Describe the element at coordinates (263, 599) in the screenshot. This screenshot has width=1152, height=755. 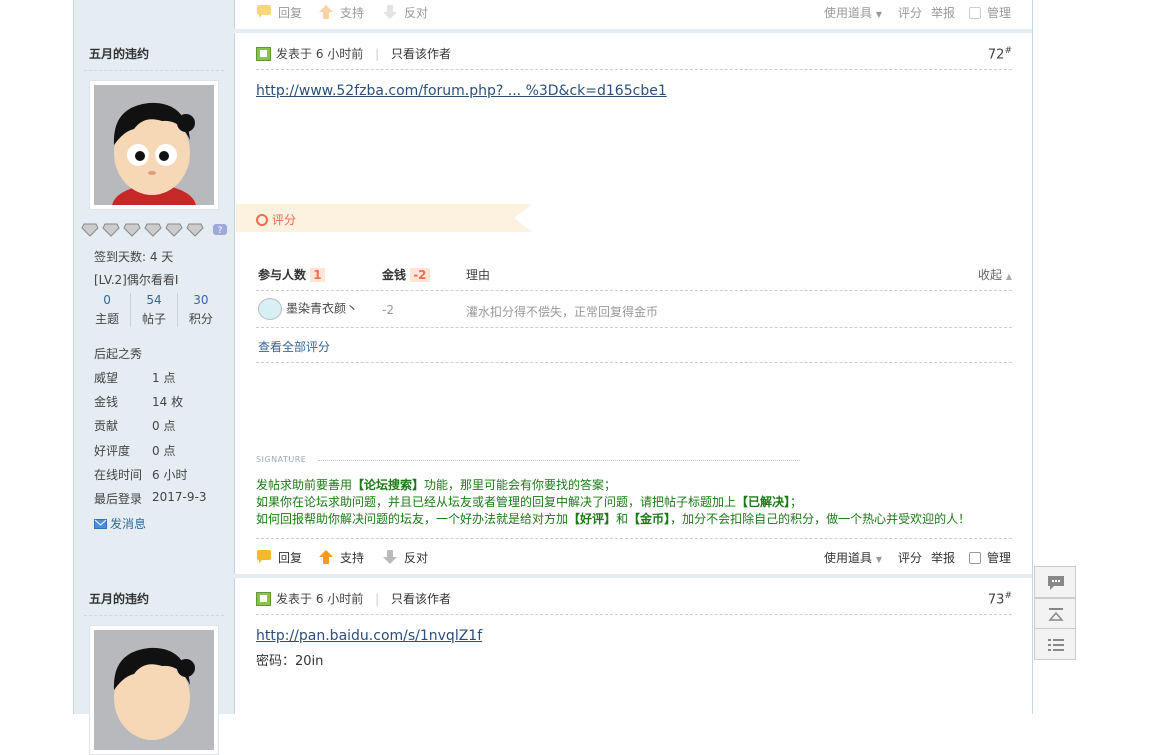
I see `online-icon` at that location.